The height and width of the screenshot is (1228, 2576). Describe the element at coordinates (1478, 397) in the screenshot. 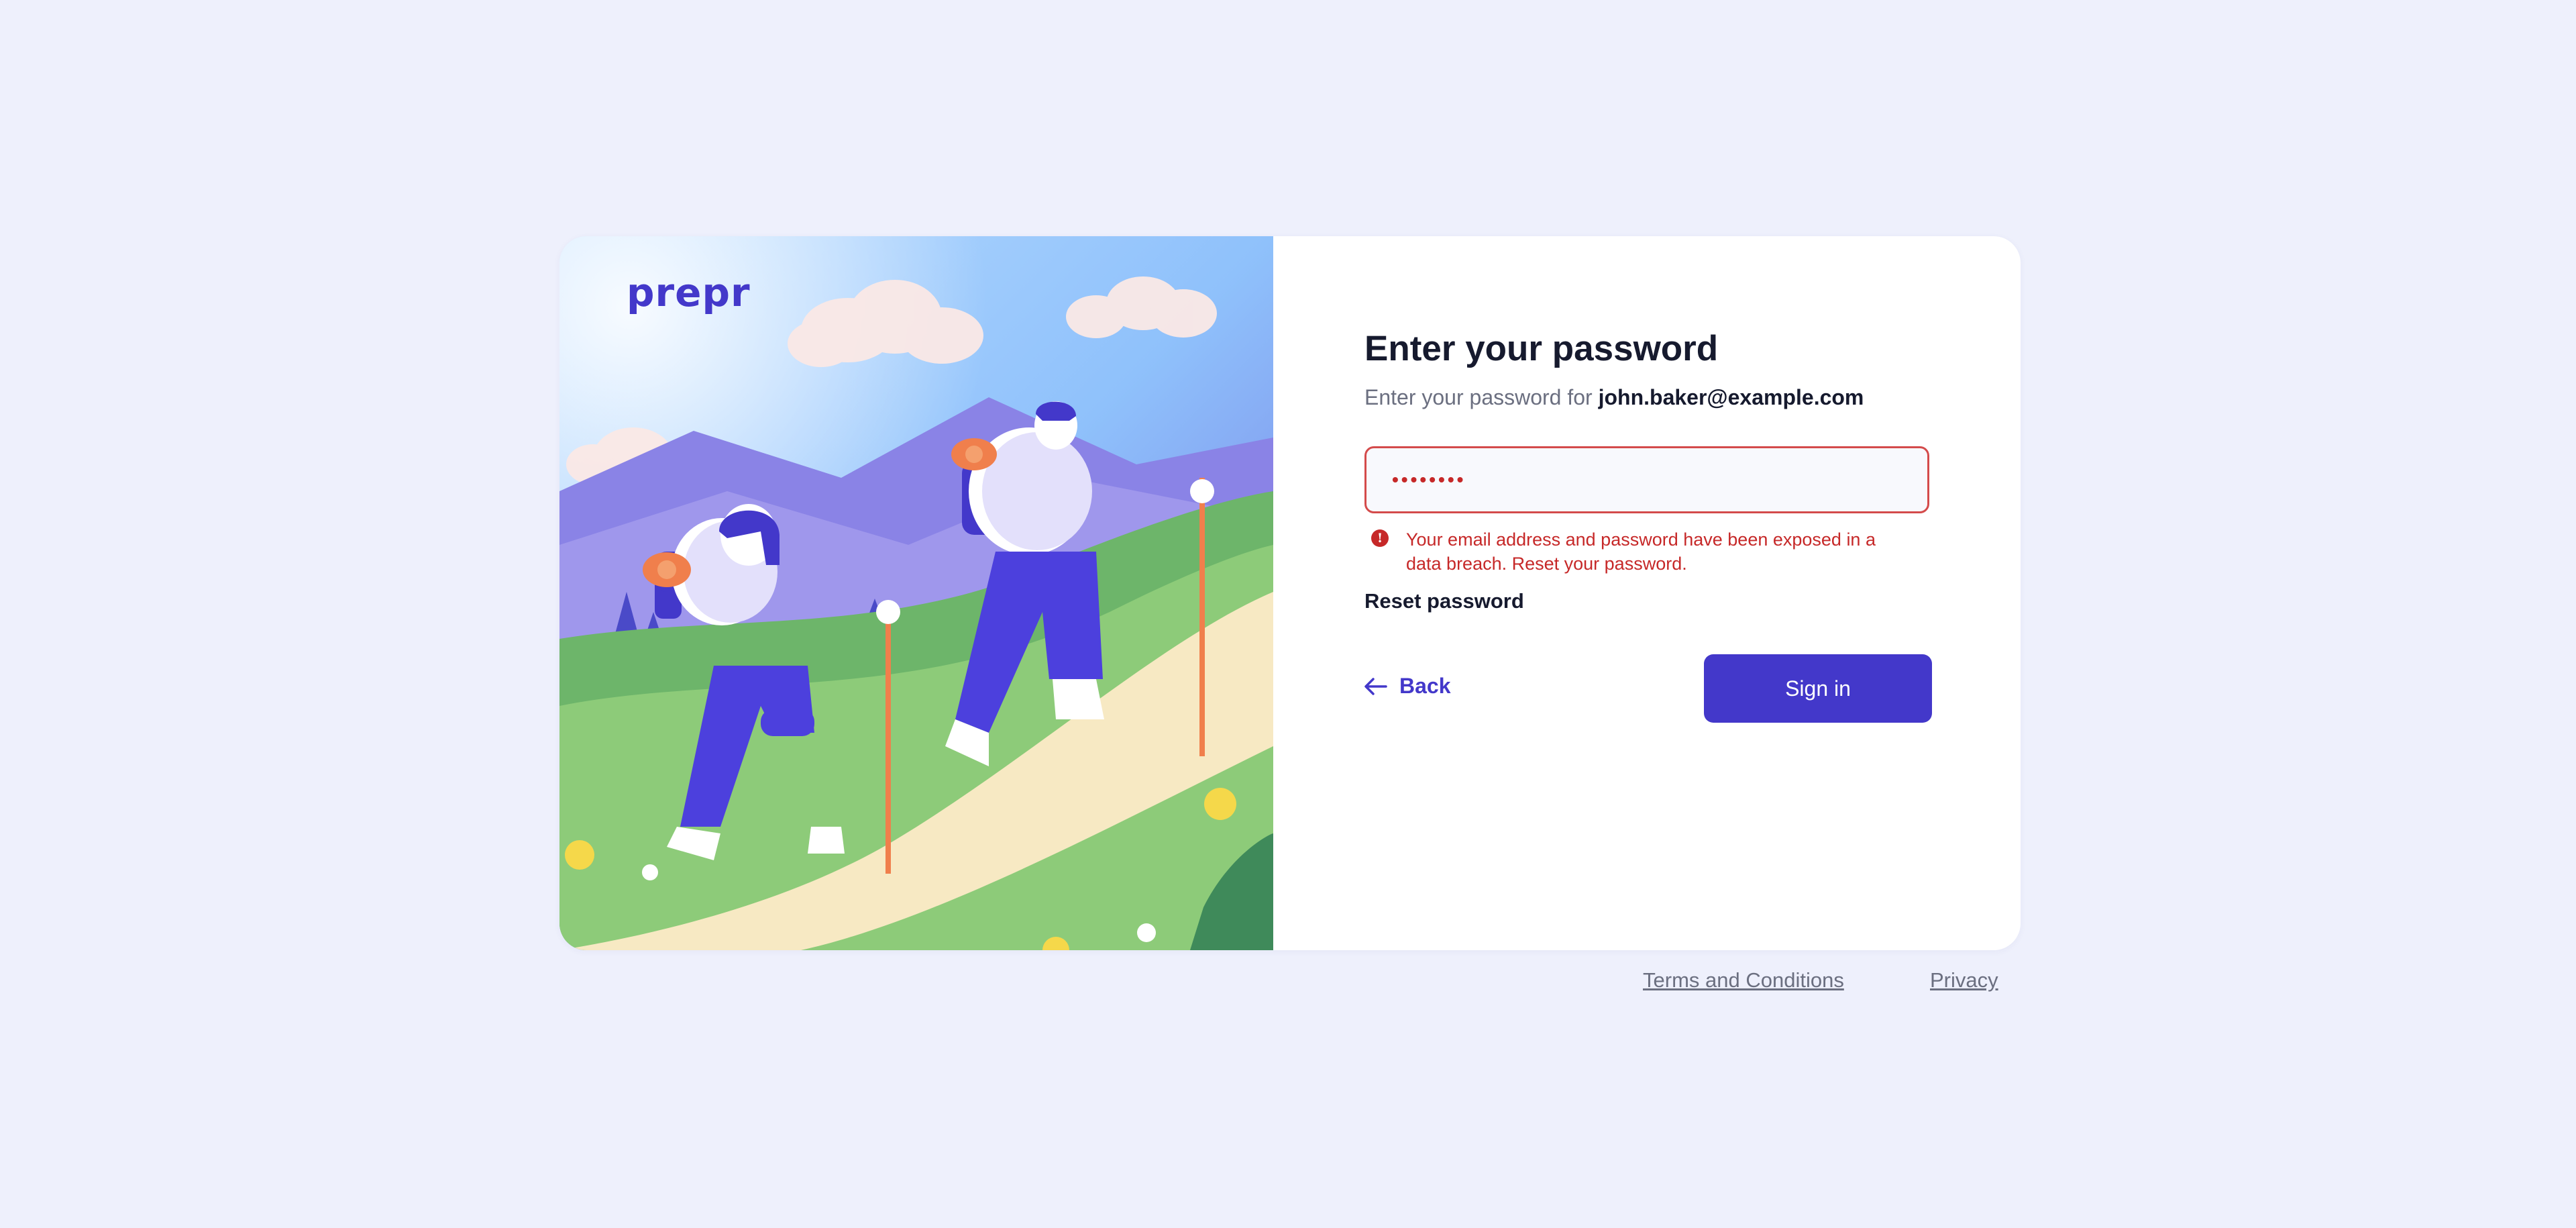

I see `subtitle-prefix: Enter your password for` at that location.